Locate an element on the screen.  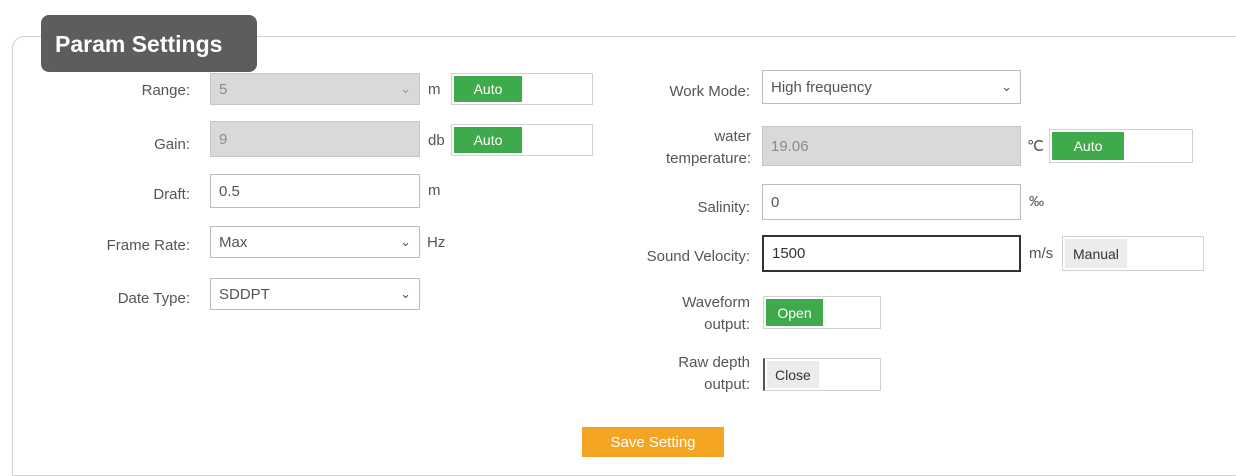
work-mode-value: High frequency is located at coordinates (821, 87).